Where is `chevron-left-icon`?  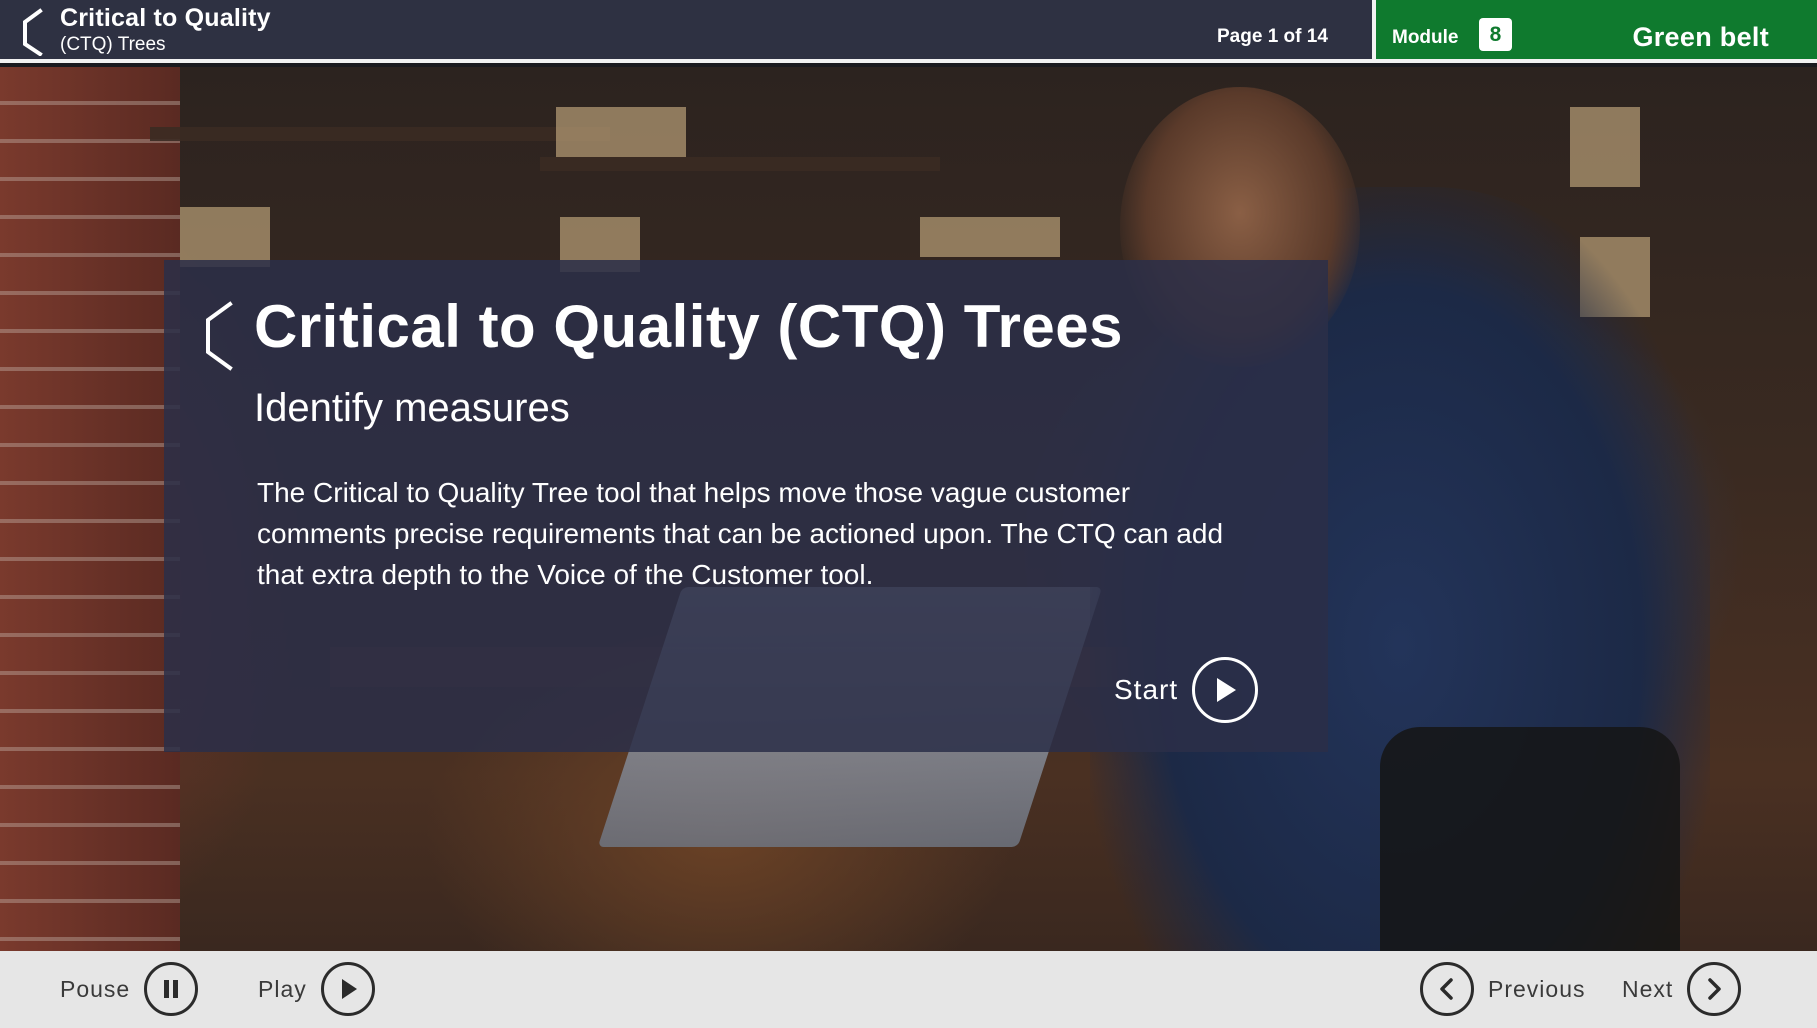 chevron-left-icon is located at coordinates (1447, 989).